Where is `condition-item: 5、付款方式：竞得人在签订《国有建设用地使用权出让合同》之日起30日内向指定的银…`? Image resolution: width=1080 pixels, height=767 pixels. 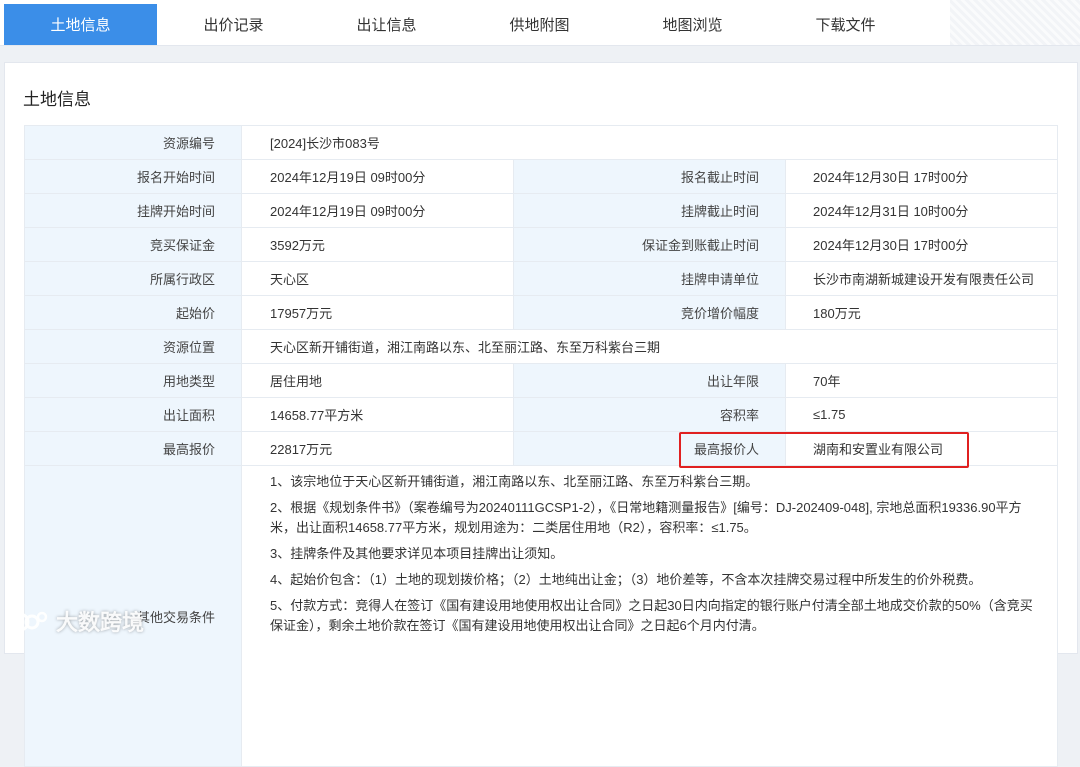 condition-item: 5、付款方式：竞得人在签订《国有建设用地使用权出让合同》之日起30日内向指定的银… is located at coordinates (651, 615).